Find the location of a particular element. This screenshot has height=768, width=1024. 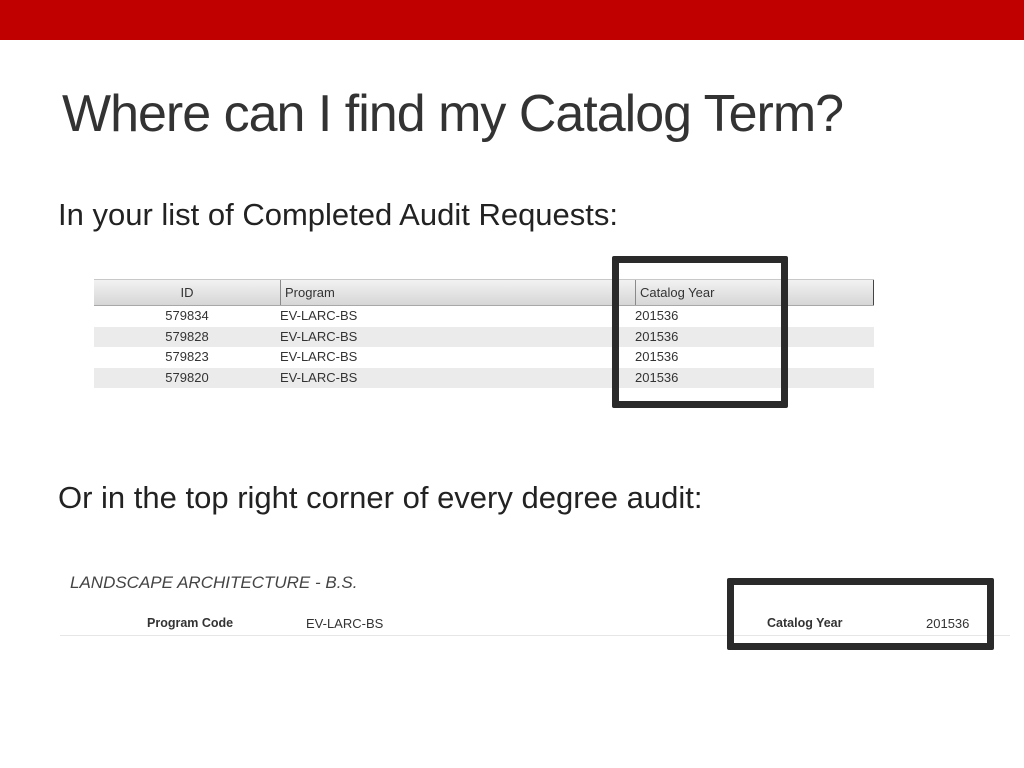

top-accent-bar is located at coordinates (512, 20).